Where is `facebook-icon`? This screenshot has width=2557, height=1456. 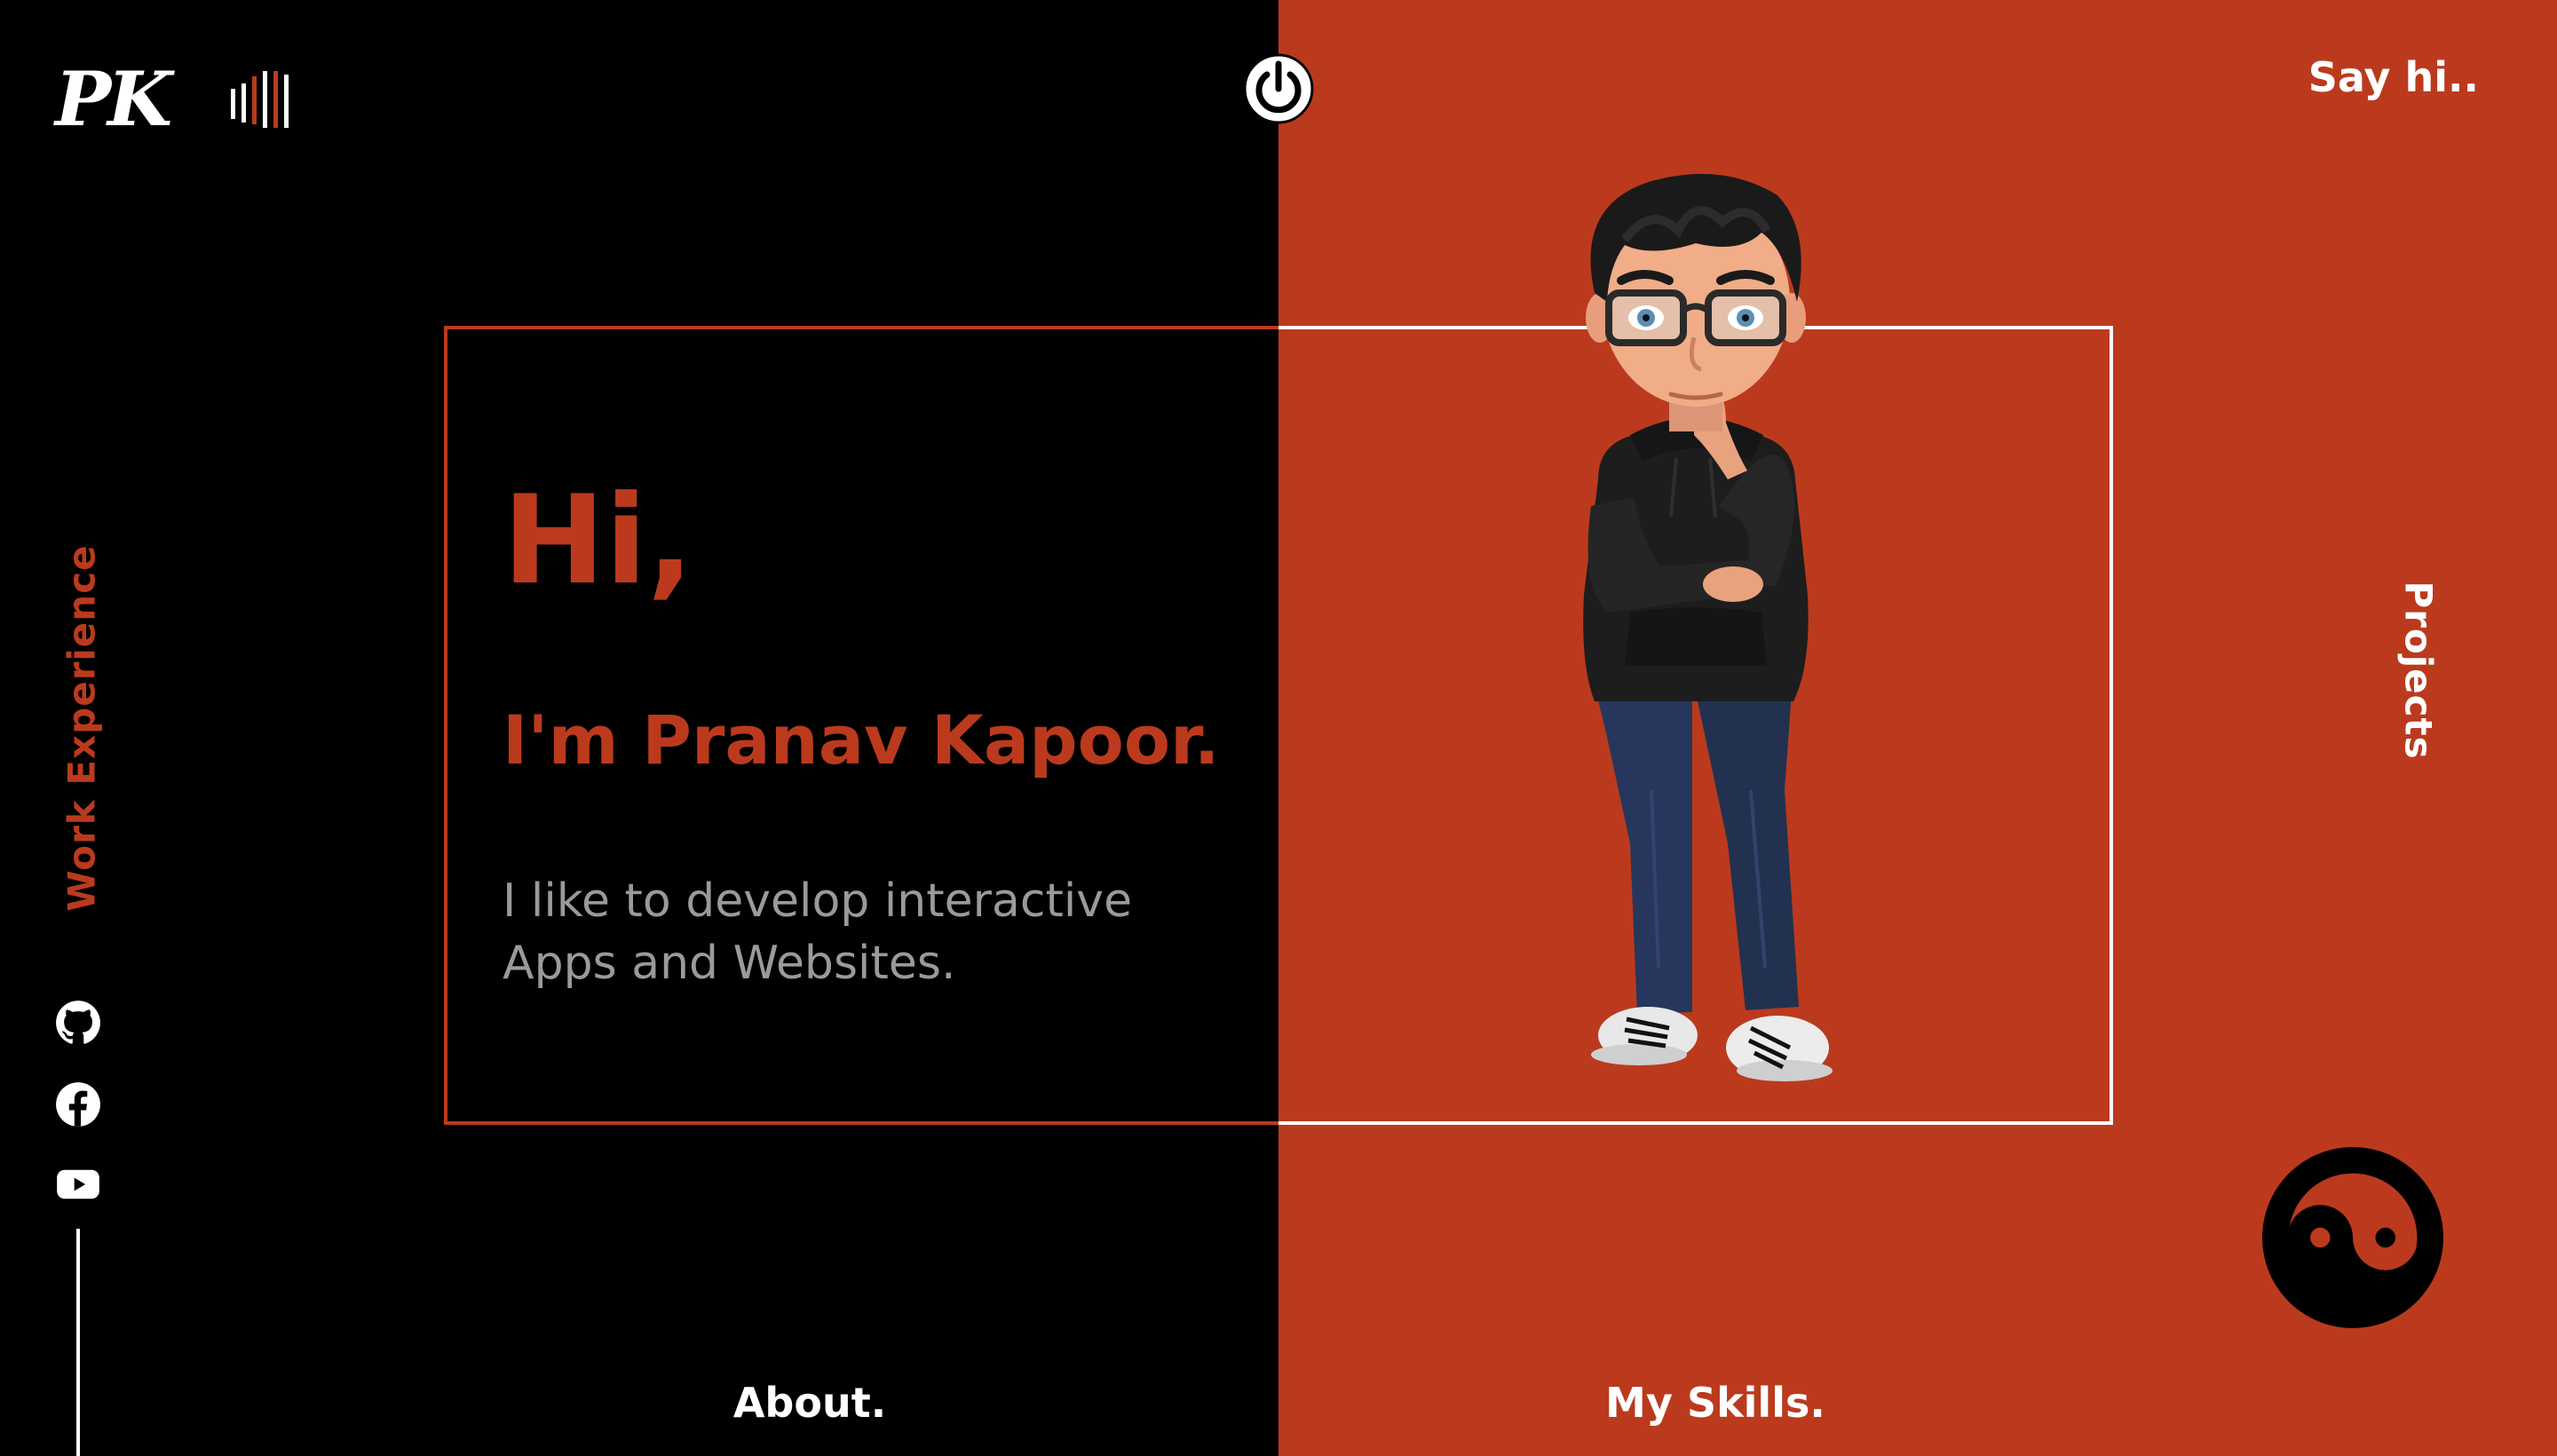 facebook-icon is located at coordinates (78, 1104).